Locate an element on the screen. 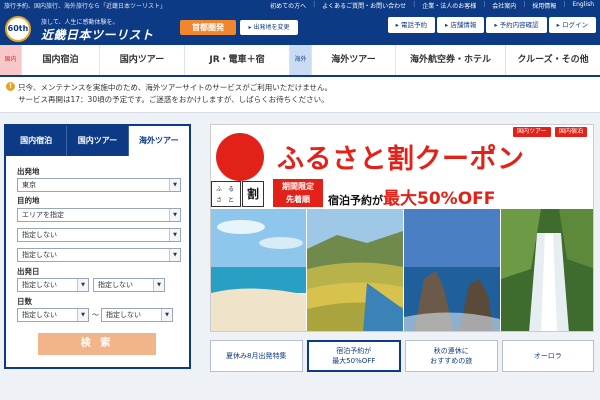  furu-char-2: る is located at coordinates (231, 189).